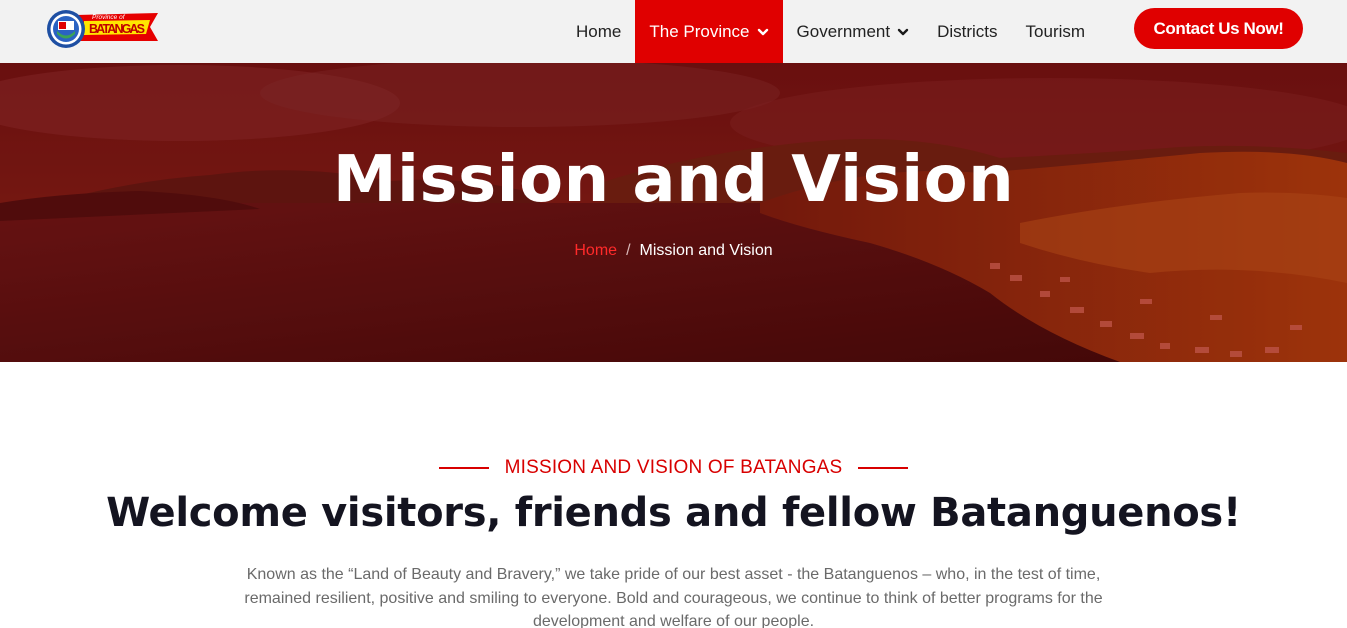 This screenshot has width=1347, height=628. I want to click on breadcrumb-current: Mission and Vision, so click(706, 250).